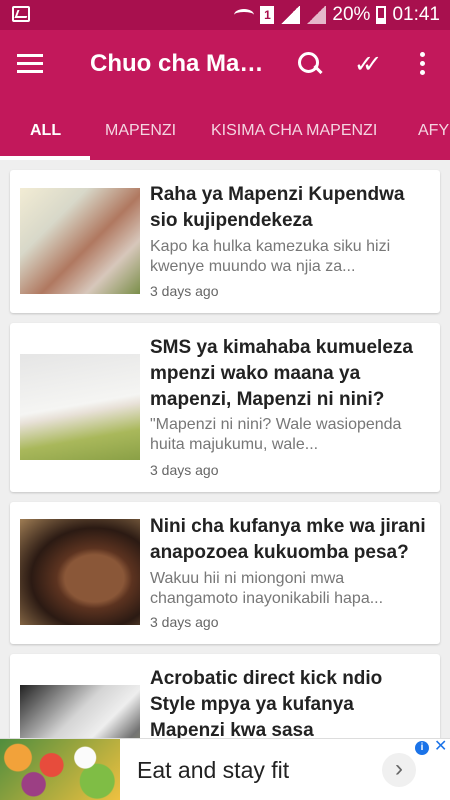  I want to click on ad-text: Eat and stay fit, so click(213, 770).